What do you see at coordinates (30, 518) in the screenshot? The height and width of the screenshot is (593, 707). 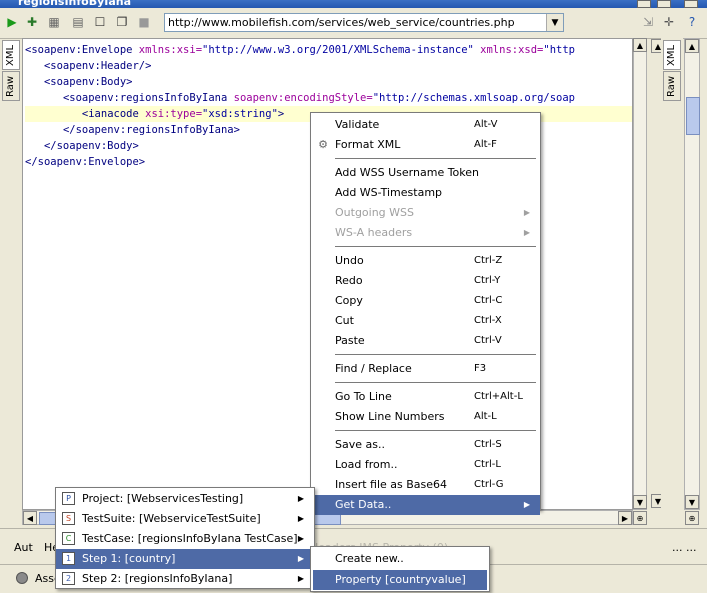 I see `scroll-left-icon: ◀` at bounding box center [30, 518].